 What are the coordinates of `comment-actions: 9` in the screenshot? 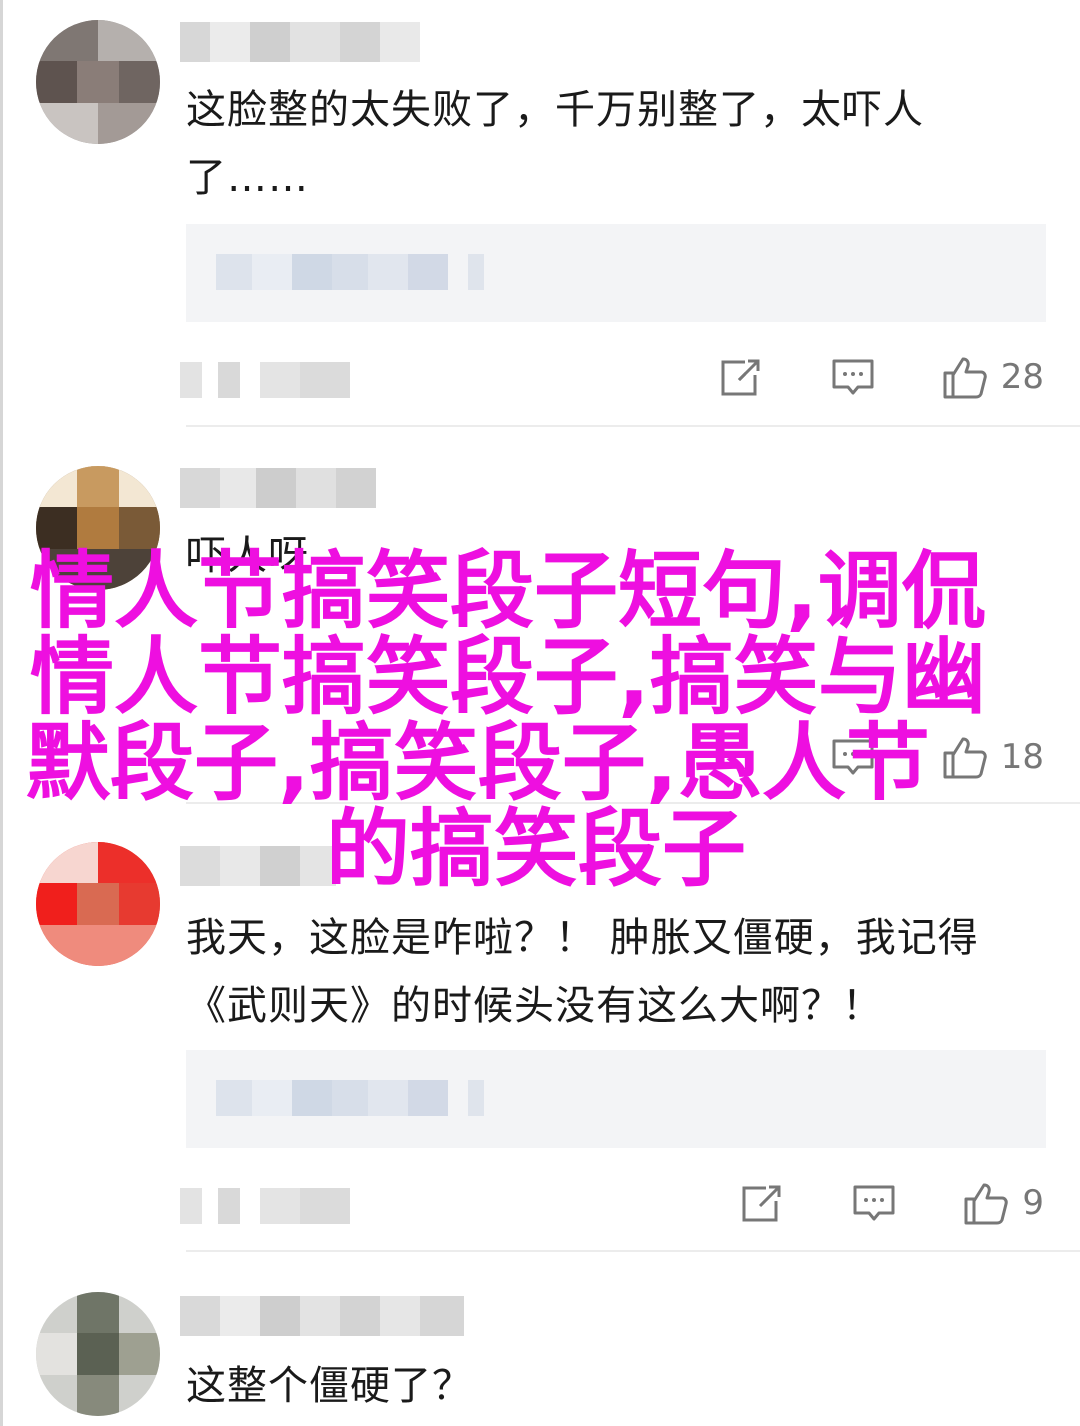 It's located at (891, 1203).